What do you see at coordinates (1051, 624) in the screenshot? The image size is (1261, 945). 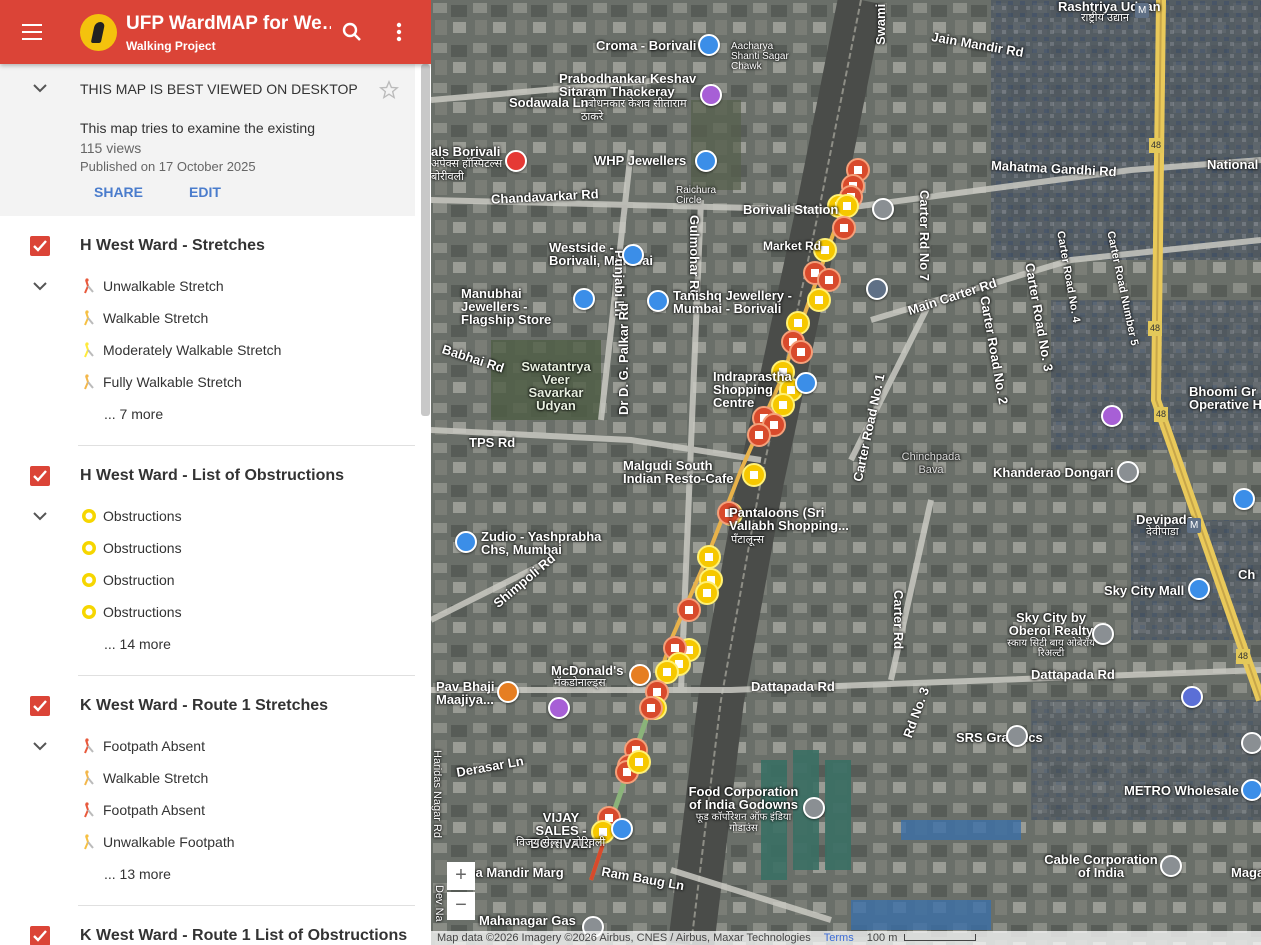 I see `map-label: Sky City by Oberoi Realty` at bounding box center [1051, 624].